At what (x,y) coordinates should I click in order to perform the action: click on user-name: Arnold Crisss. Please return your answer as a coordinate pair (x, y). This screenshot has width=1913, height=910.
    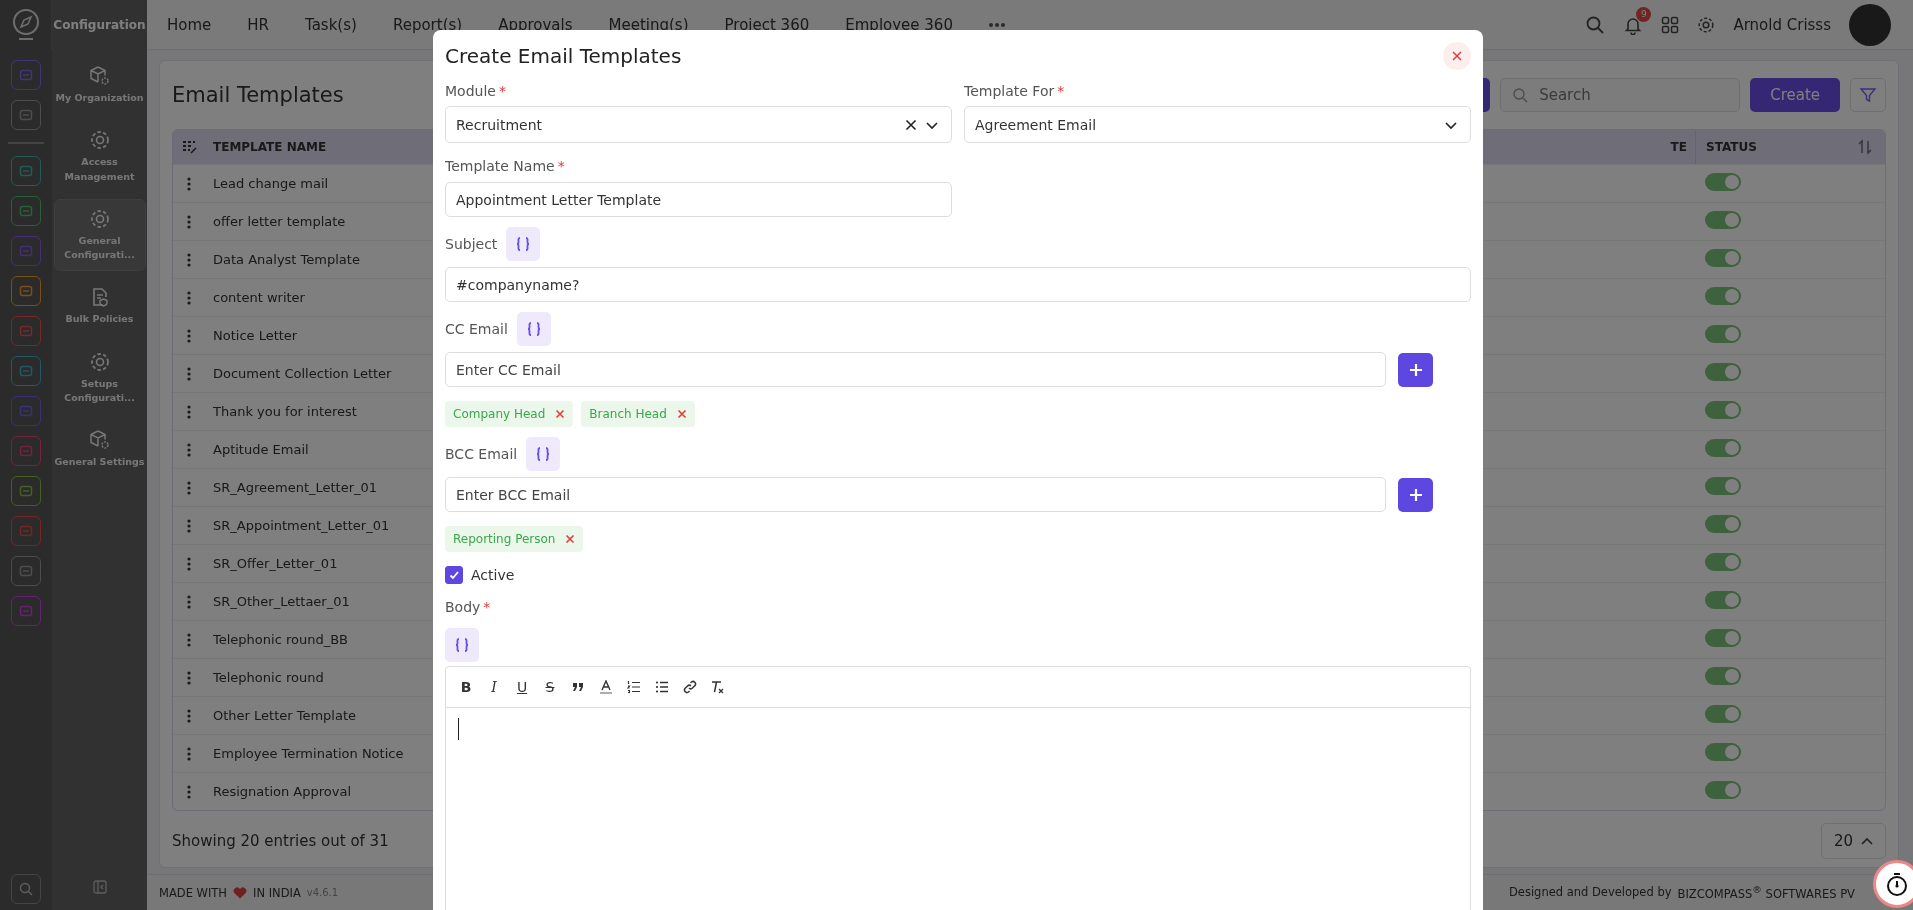
    Looking at the image, I should click on (1782, 24).